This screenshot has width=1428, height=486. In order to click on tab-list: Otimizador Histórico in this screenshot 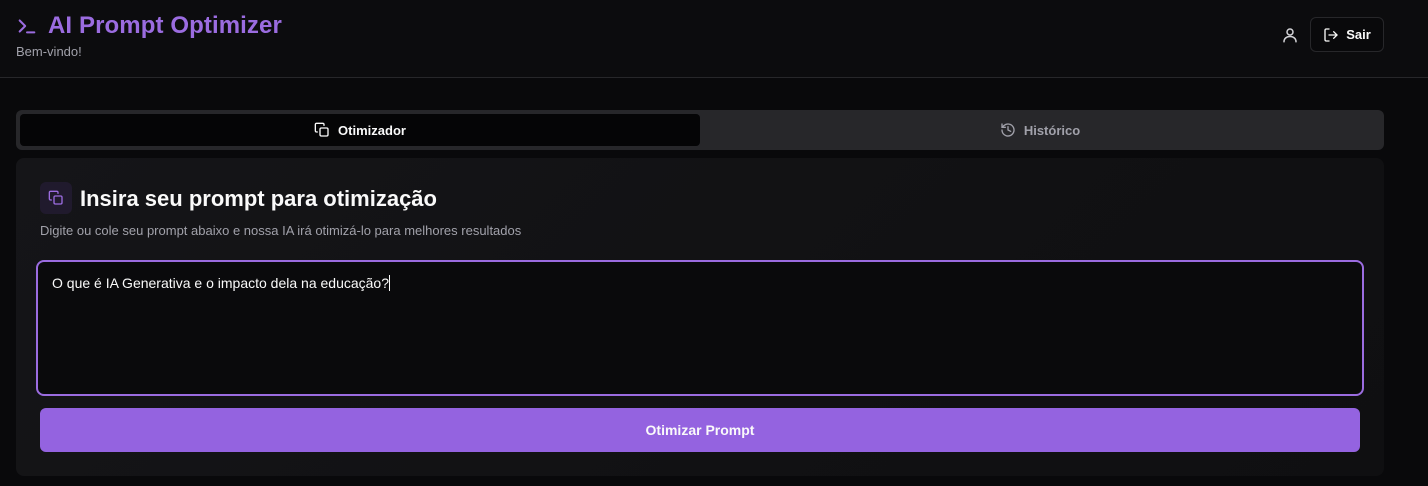, I will do `click(700, 130)`.